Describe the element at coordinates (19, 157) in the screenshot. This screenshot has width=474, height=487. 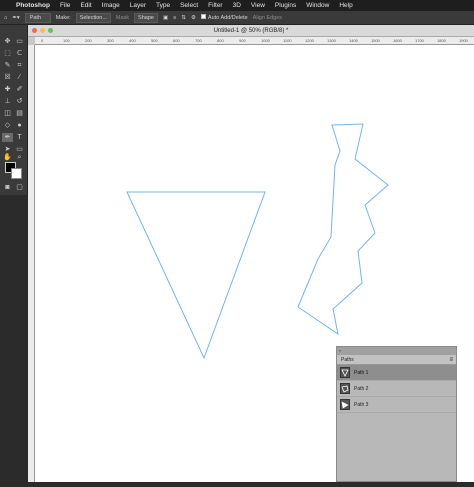
I see `zoom-tool-icon: ⌕` at that location.